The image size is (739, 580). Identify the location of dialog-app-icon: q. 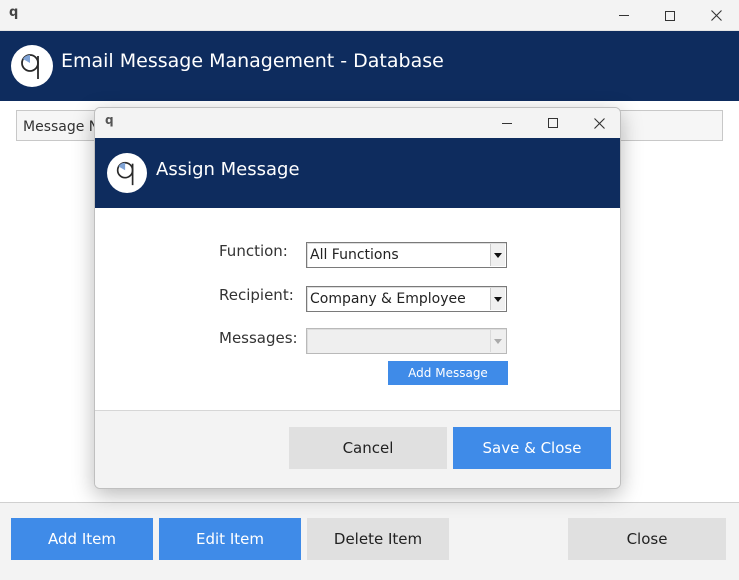
(109, 120).